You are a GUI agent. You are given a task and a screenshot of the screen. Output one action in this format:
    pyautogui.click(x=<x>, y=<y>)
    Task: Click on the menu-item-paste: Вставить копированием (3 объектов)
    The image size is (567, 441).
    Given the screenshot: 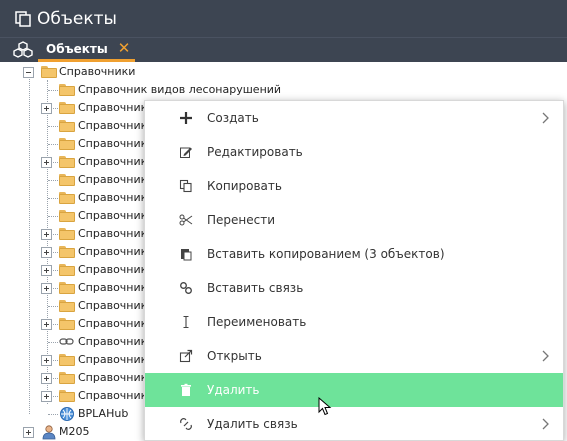 What is the action you would take?
    pyautogui.click(x=354, y=254)
    